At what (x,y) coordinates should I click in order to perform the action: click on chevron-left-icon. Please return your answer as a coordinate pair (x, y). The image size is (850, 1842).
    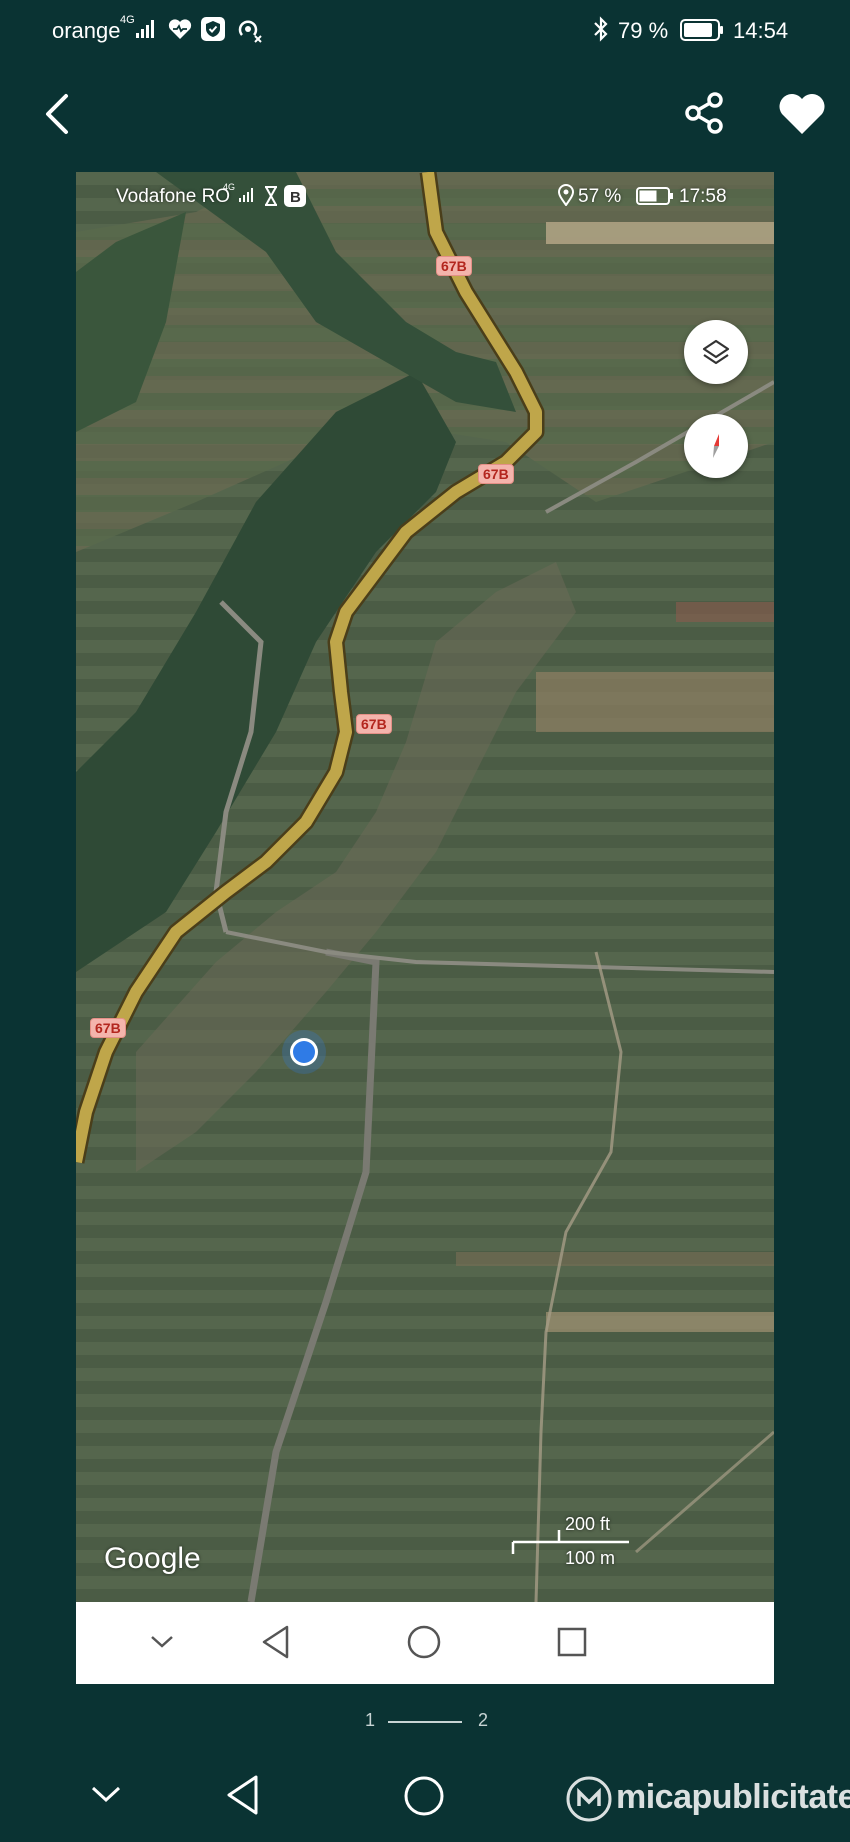
    Looking at the image, I should click on (57, 114).